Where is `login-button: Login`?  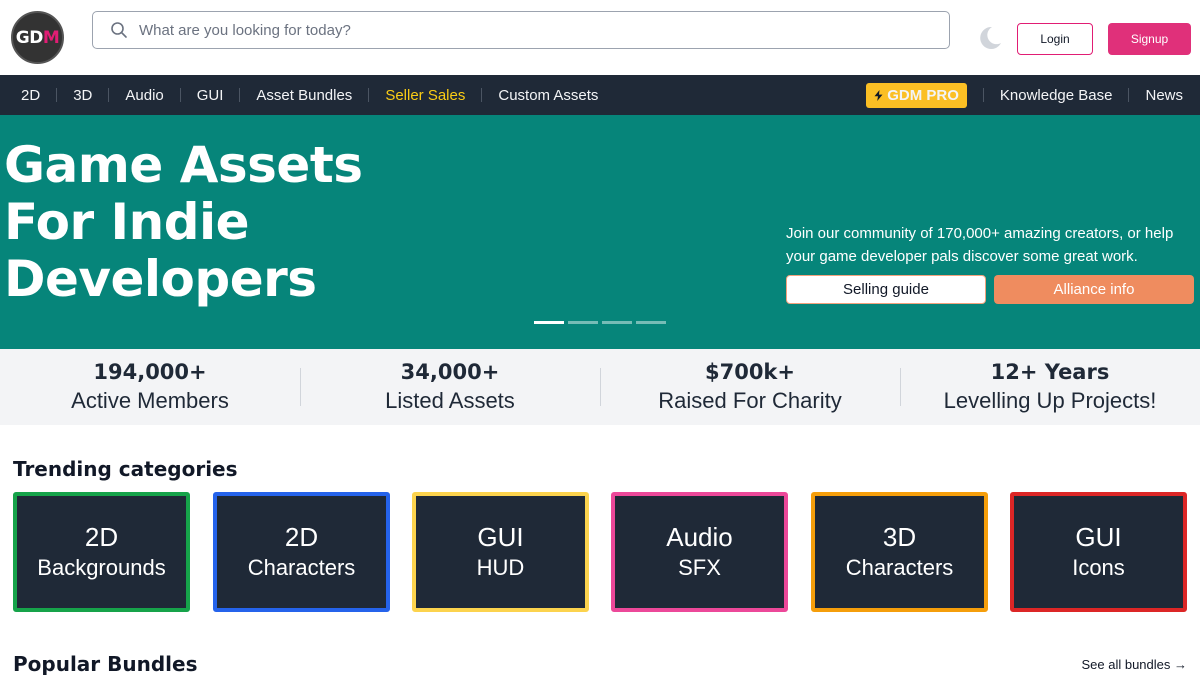
login-button: Login is located at coordinates (1055, 39).